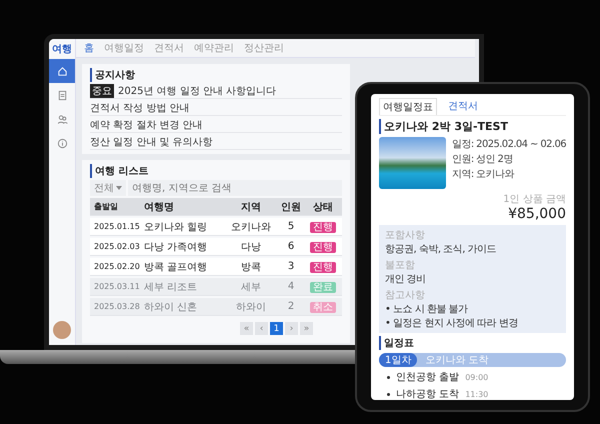  Describe the element at coordinates (62, 95) in the screenshot. I see `document-icon` at that location.